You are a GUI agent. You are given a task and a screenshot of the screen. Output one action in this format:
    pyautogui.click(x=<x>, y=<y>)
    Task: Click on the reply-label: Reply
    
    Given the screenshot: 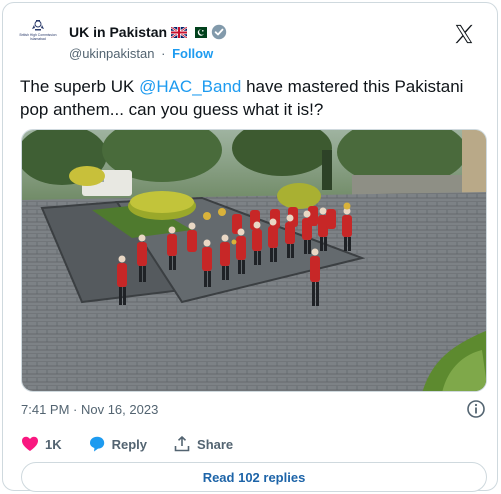 What is the action you would take?
    pyautogui.click(x=129, y=444)
    